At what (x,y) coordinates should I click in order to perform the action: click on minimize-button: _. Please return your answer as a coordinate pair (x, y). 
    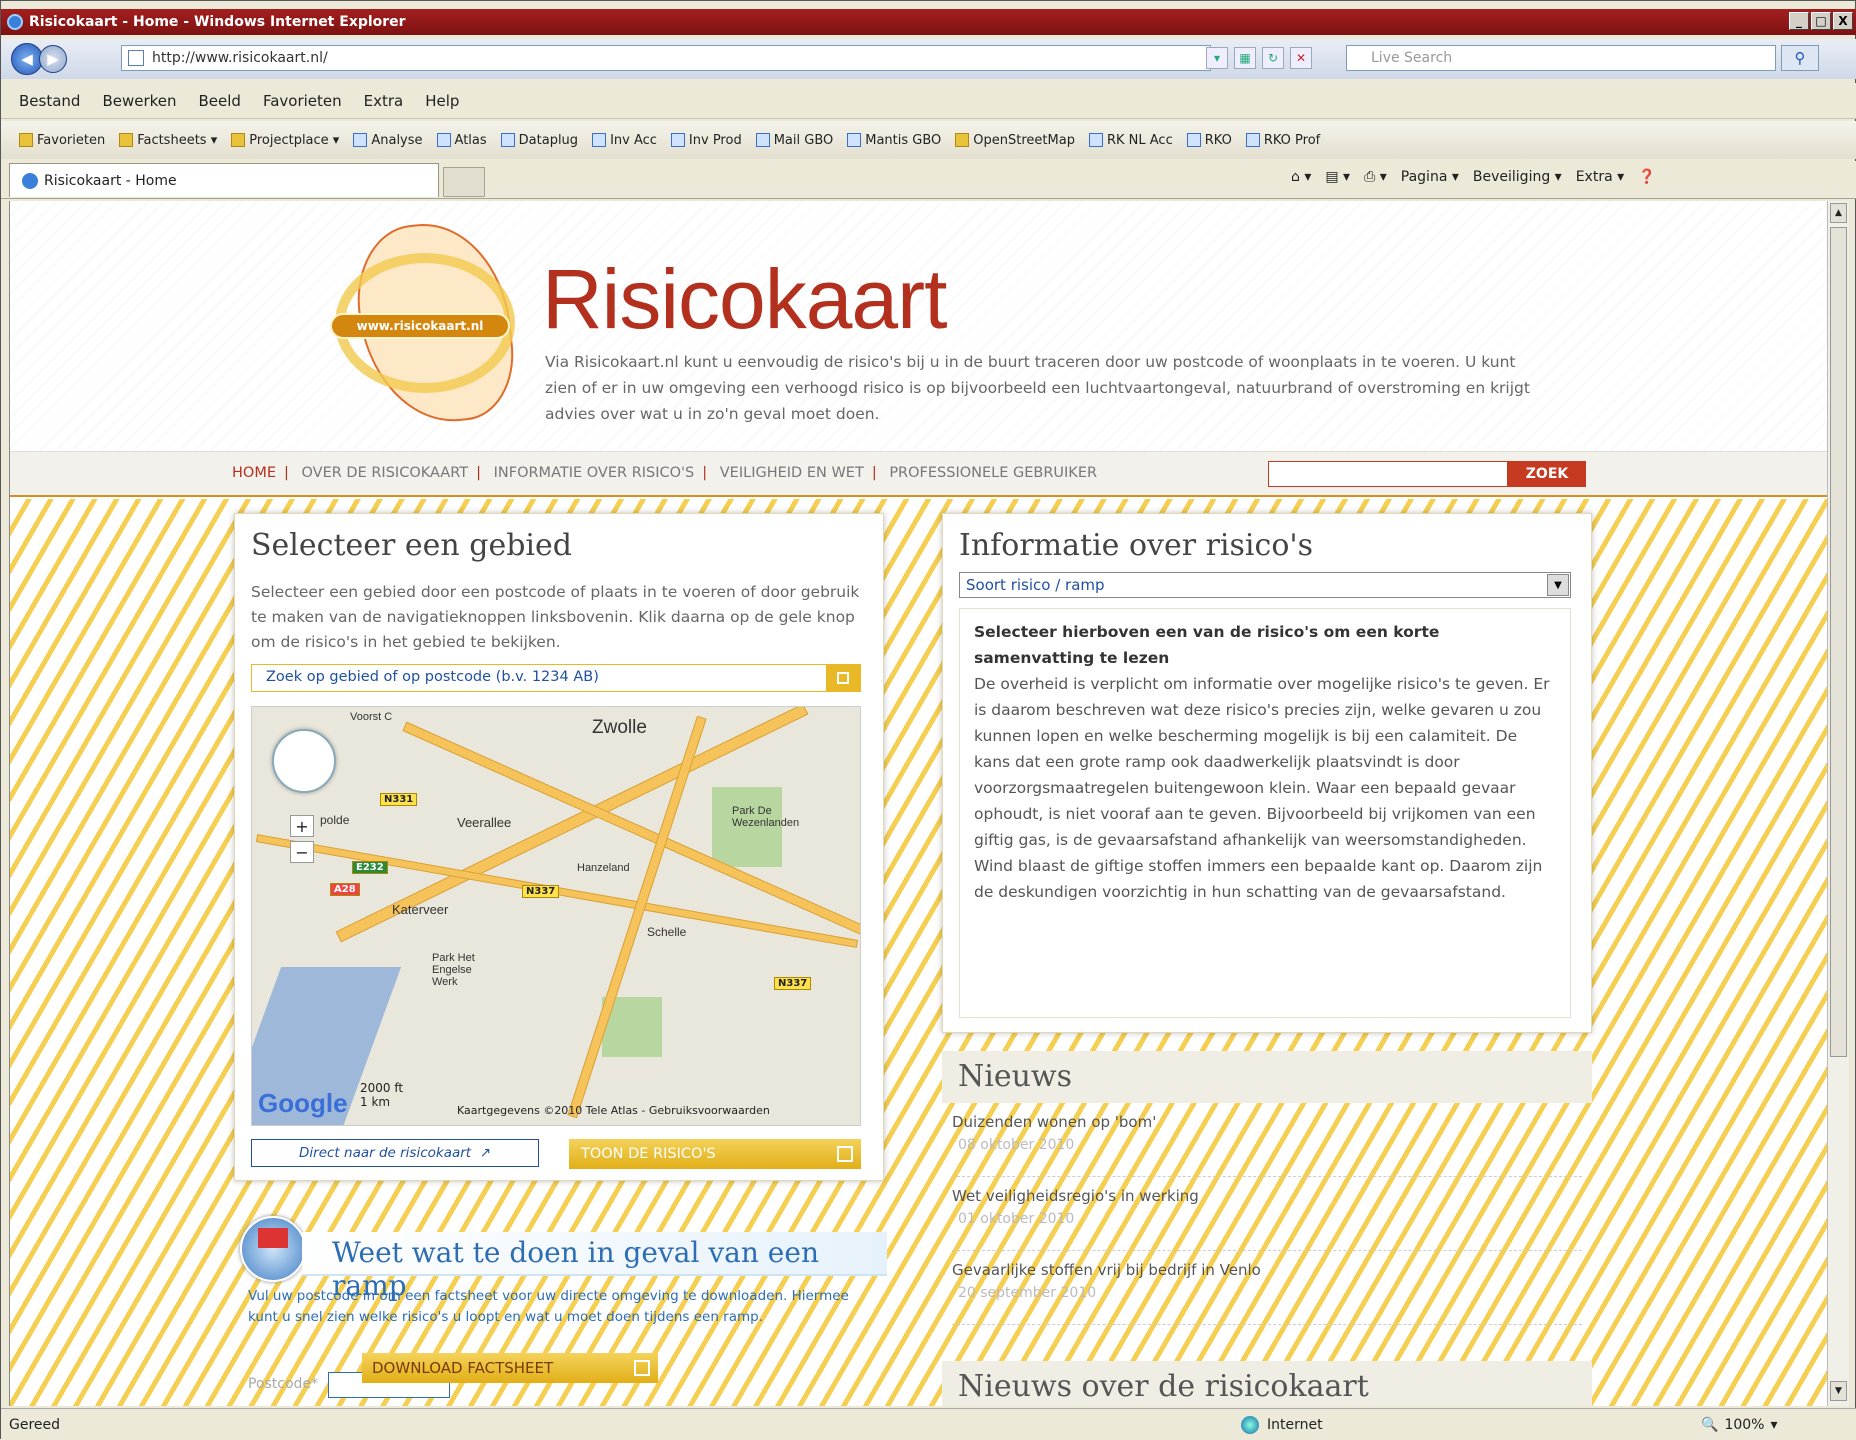
    Looking at the image, I should click on (1799, 21).